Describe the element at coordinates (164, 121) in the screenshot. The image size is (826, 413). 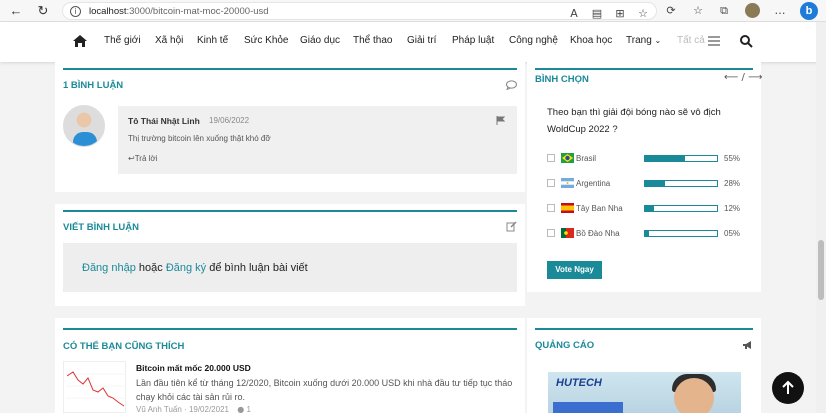
I see `comment-author: Tô Thái Nhật Linh` at that location.